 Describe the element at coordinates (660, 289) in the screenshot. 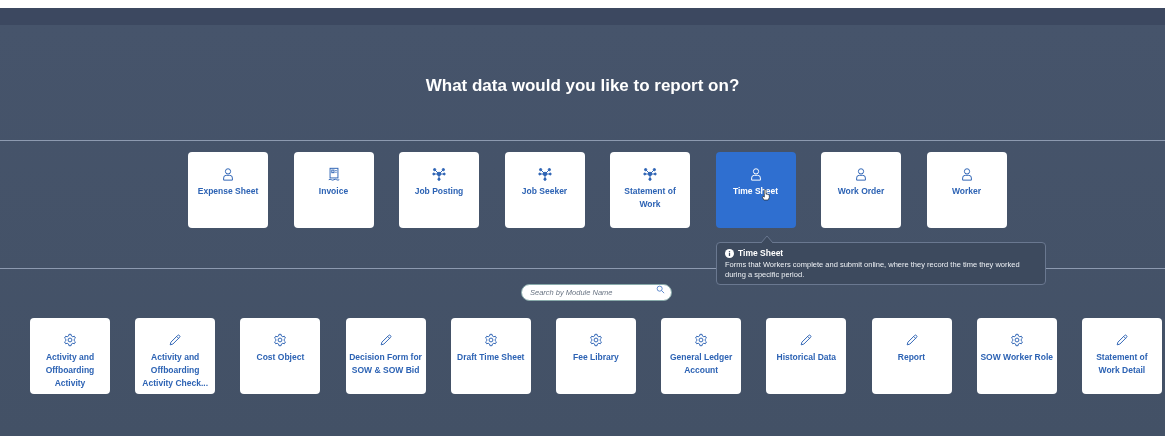

I see `search-icon` at that location.